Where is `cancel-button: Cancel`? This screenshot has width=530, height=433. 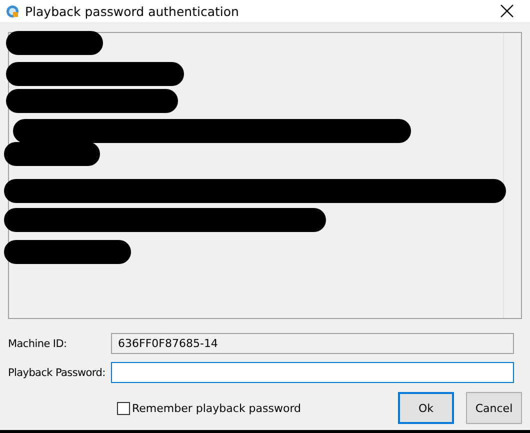 cancel-button: Cancel is located at coordinates (494, 408).